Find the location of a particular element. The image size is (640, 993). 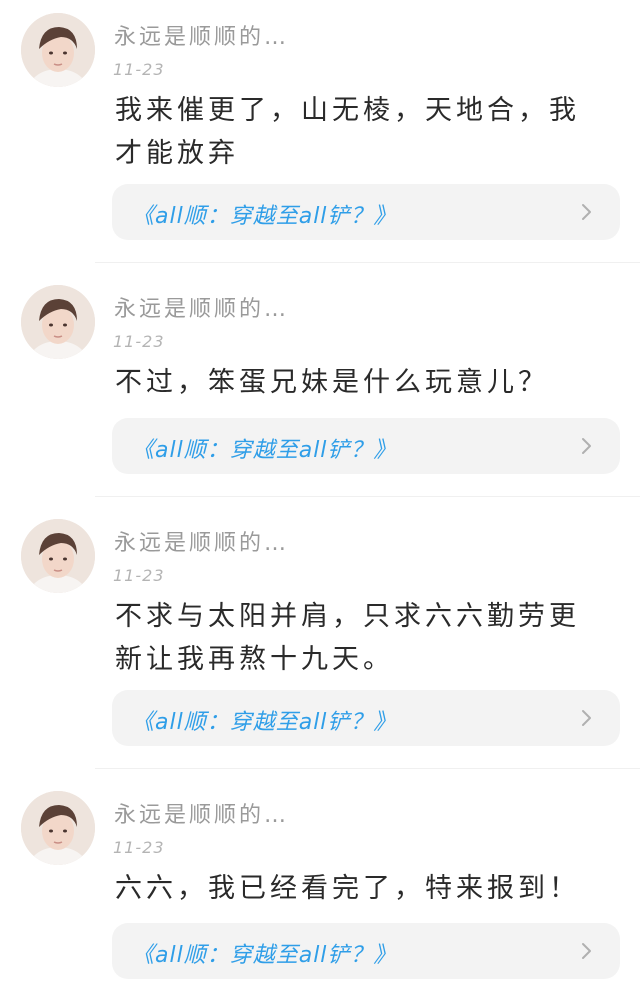

comment-text: 我来催更了，山无棱，天地合，我才能放弃 is located at coordinates (347, 132).